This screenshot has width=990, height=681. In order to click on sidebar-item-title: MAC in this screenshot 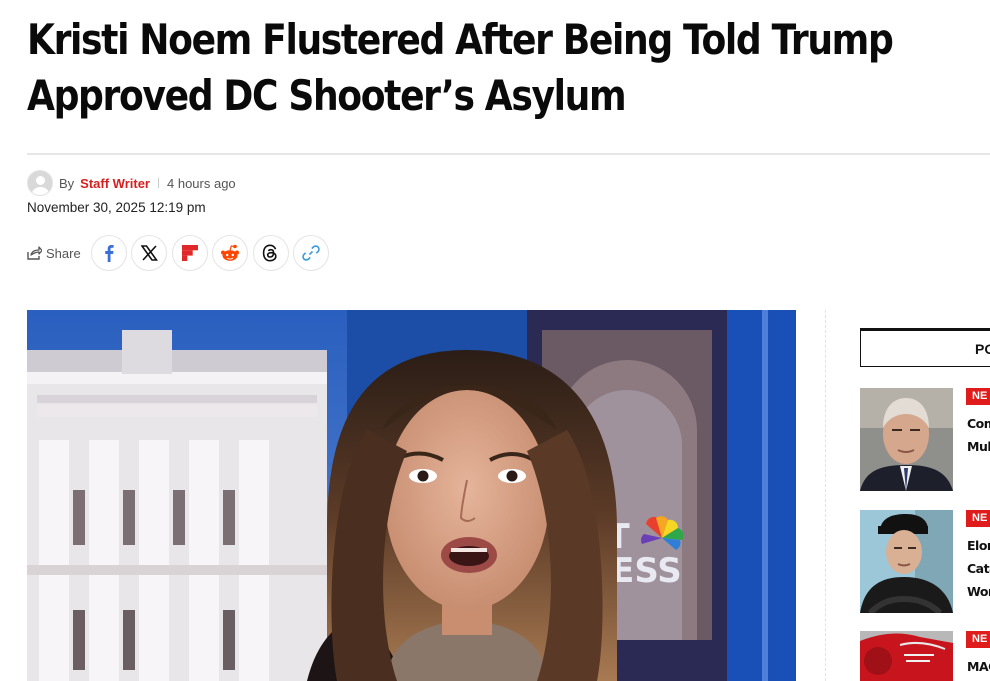, I will do `click(978, 666)`.